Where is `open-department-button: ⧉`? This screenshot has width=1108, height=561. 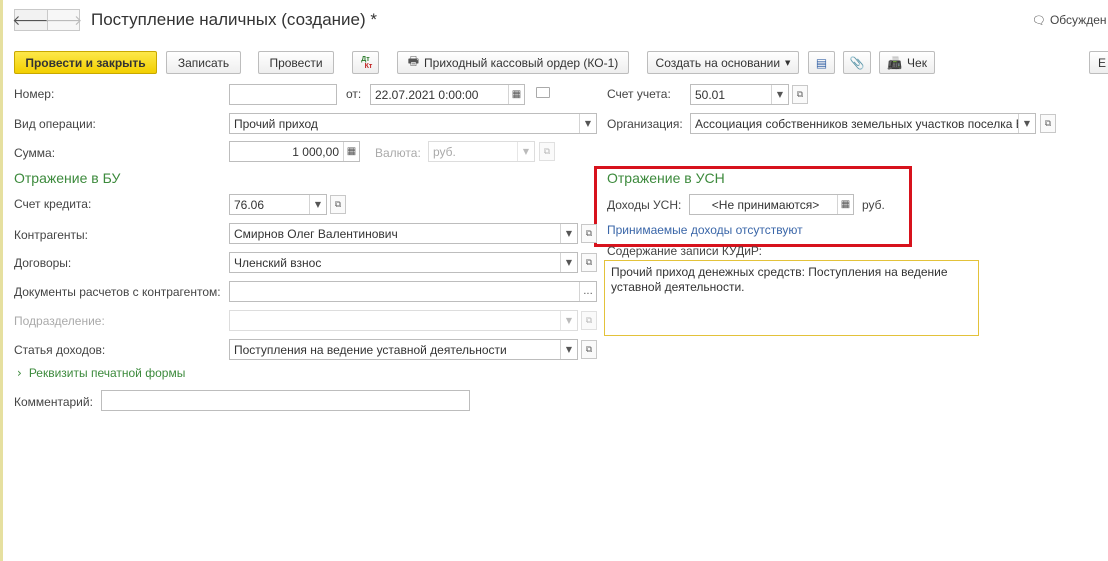
open-department-button: ⧉ is located at coordinates (589, 320).